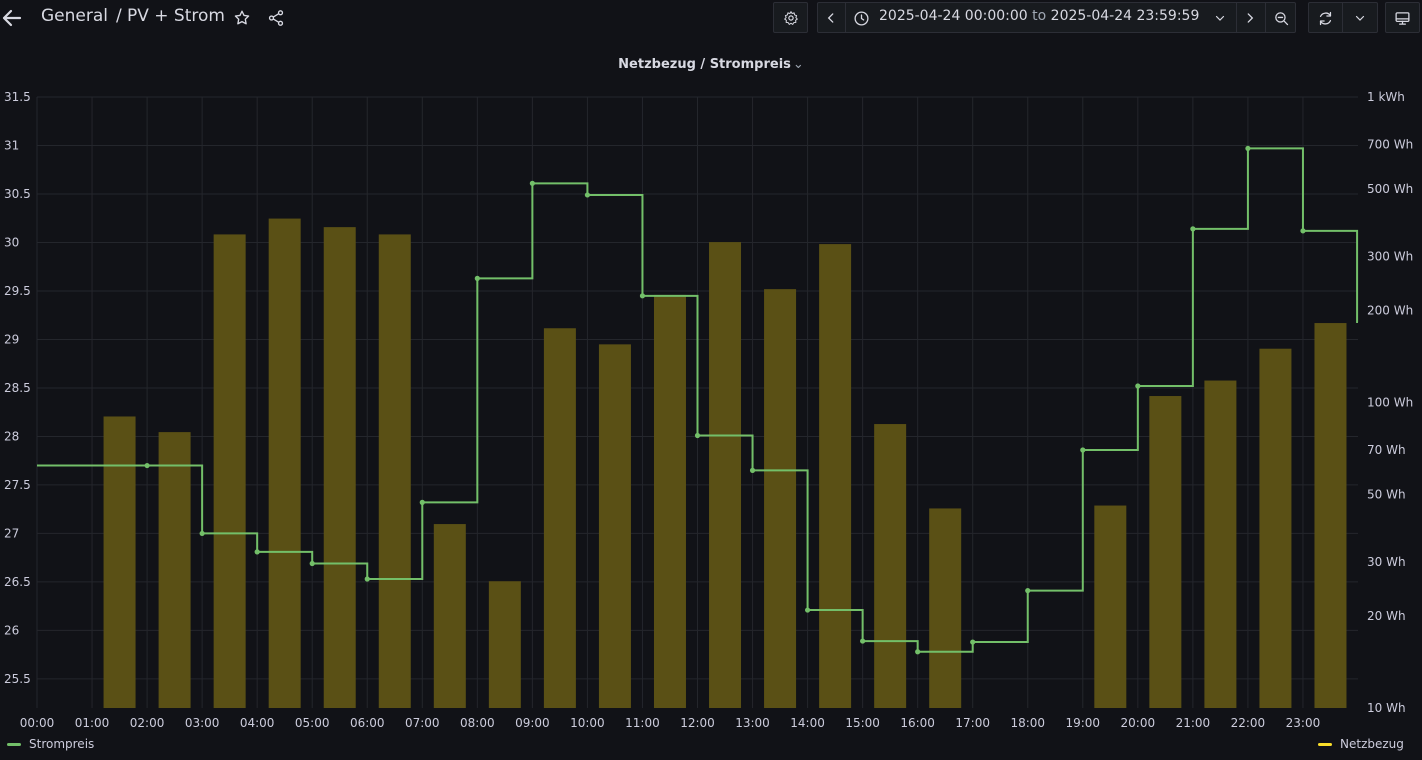 Image resolution: width=1422 pixels, height=760 pixels. I want to click on y-left-tick-label: 26, so click(11, 630).